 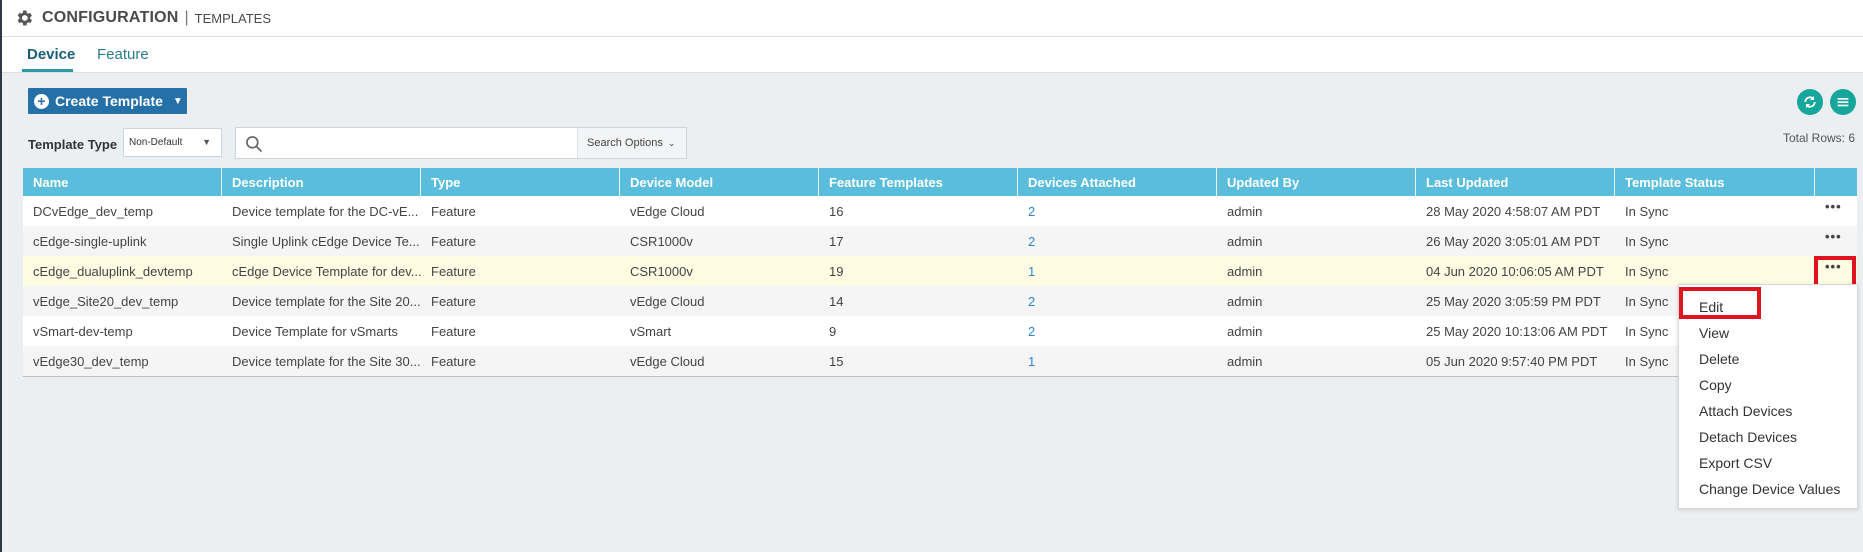 I want to click on column-header-name: Name, so click(x=122, y=182).